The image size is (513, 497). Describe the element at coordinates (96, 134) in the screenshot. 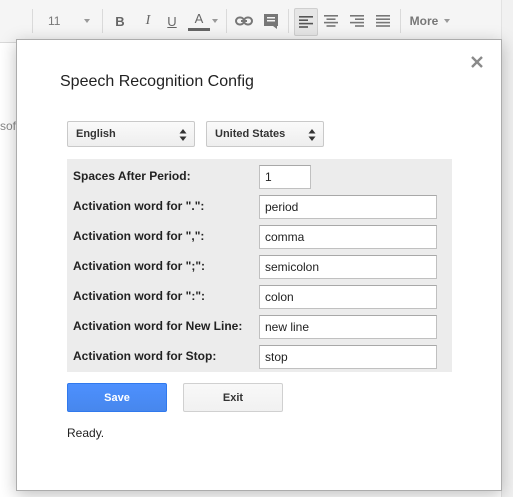

I see `language-select-value: English` at that location.